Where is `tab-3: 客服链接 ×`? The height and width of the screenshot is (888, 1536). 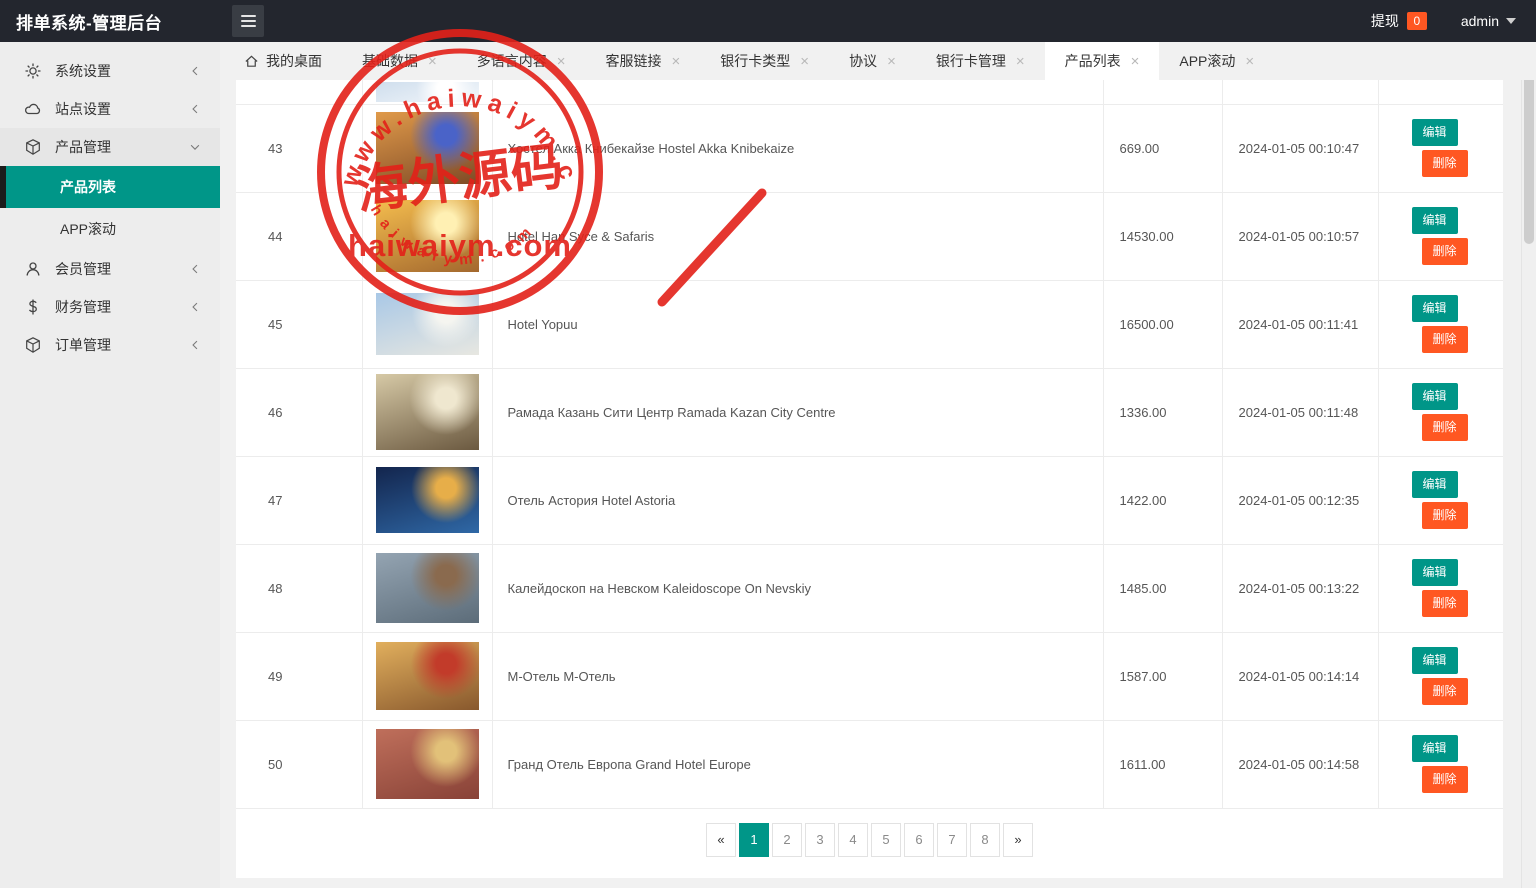
tab-3: 客服链接 × is located at coordinates (643, 61).